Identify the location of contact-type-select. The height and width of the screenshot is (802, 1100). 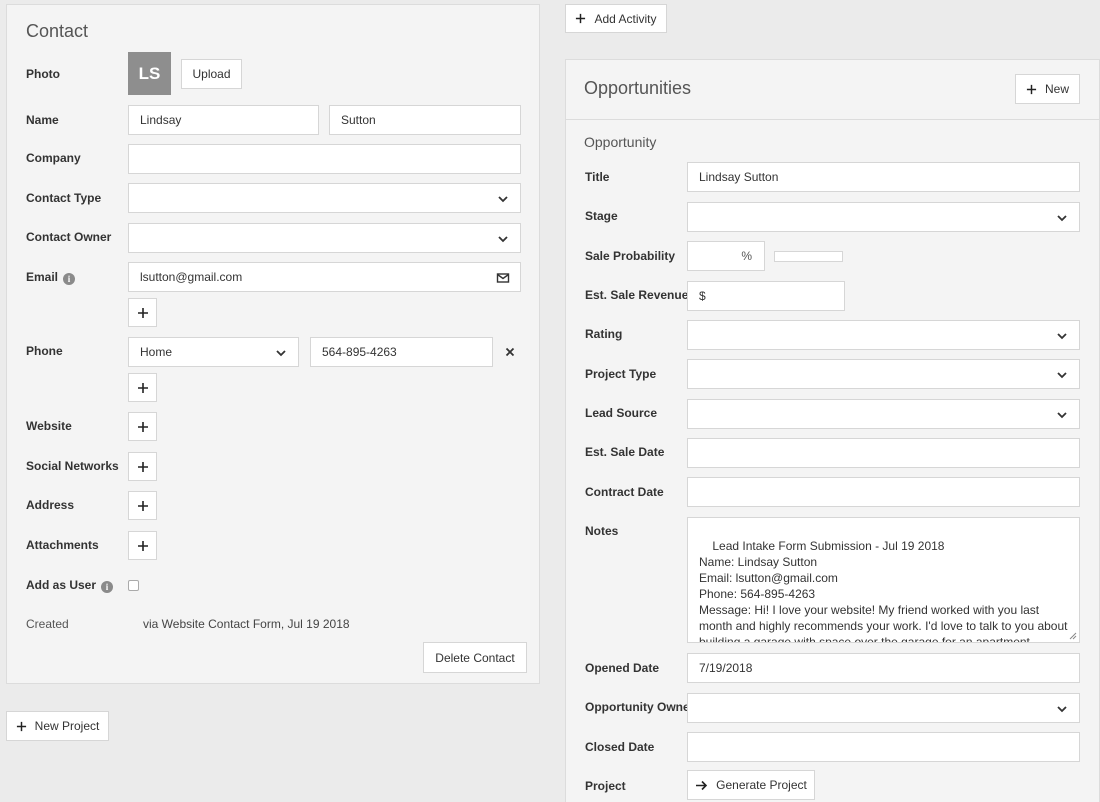
(324, 198).